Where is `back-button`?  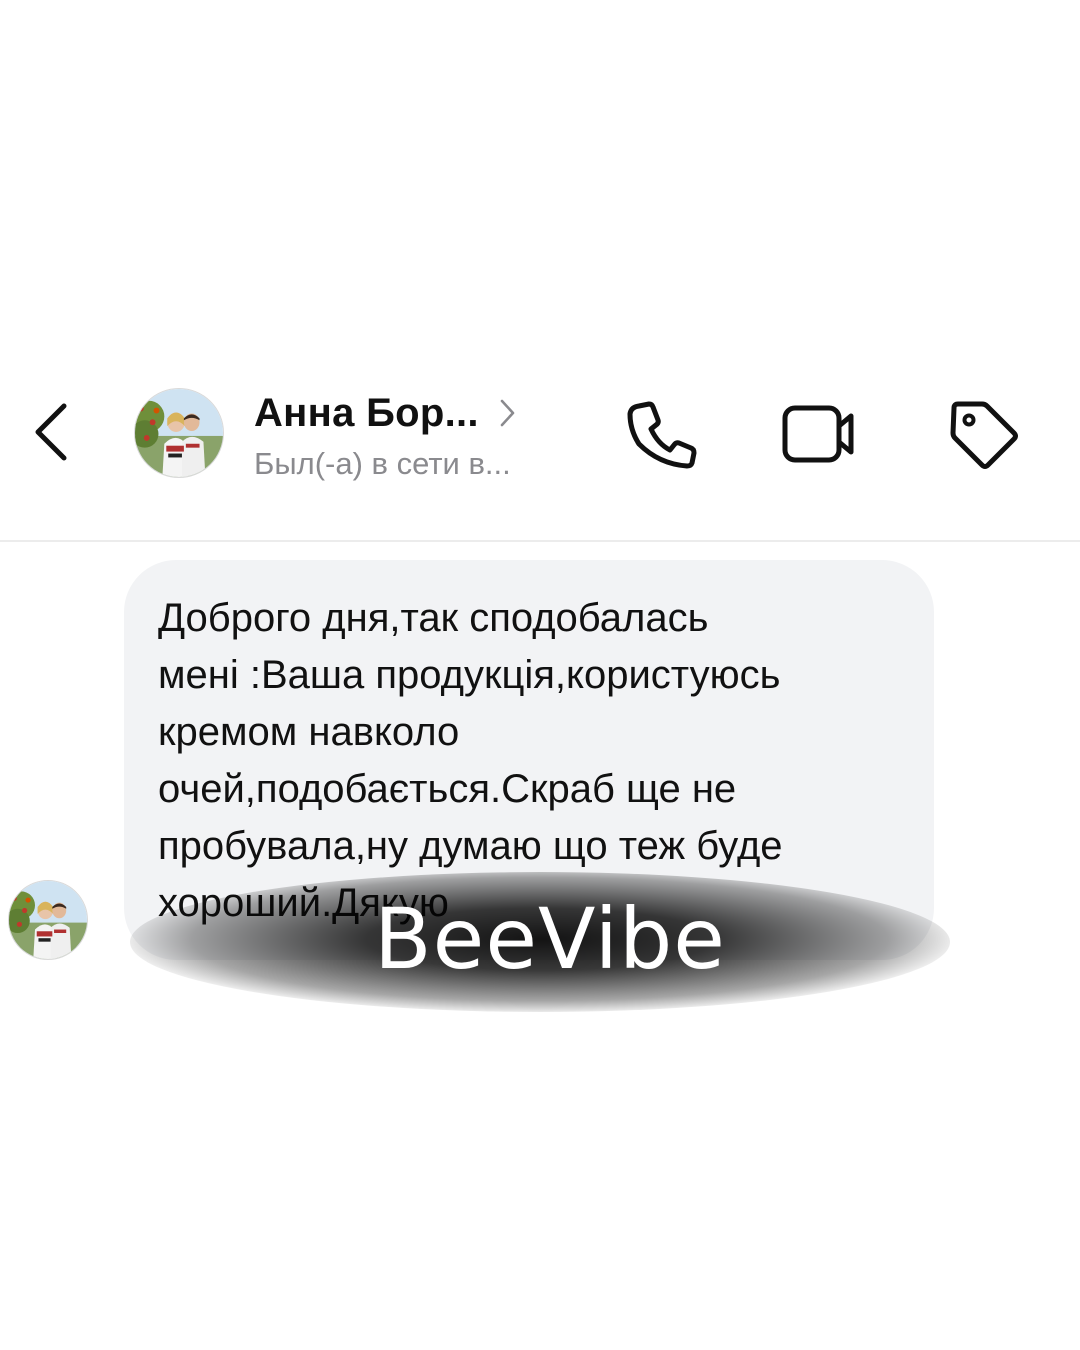 back-button is located at coordinates (53, 432).